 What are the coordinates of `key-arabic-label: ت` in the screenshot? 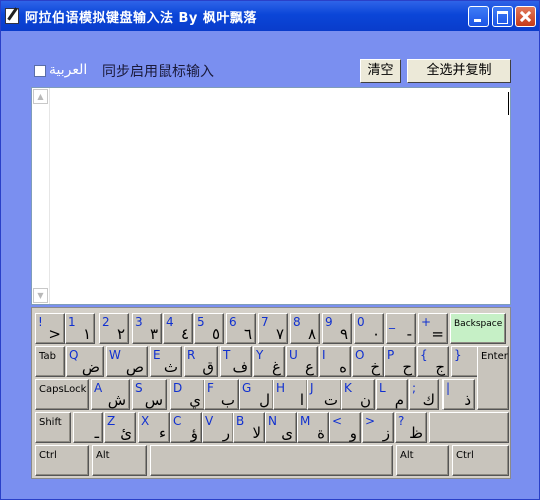 It's located at (330, 400).